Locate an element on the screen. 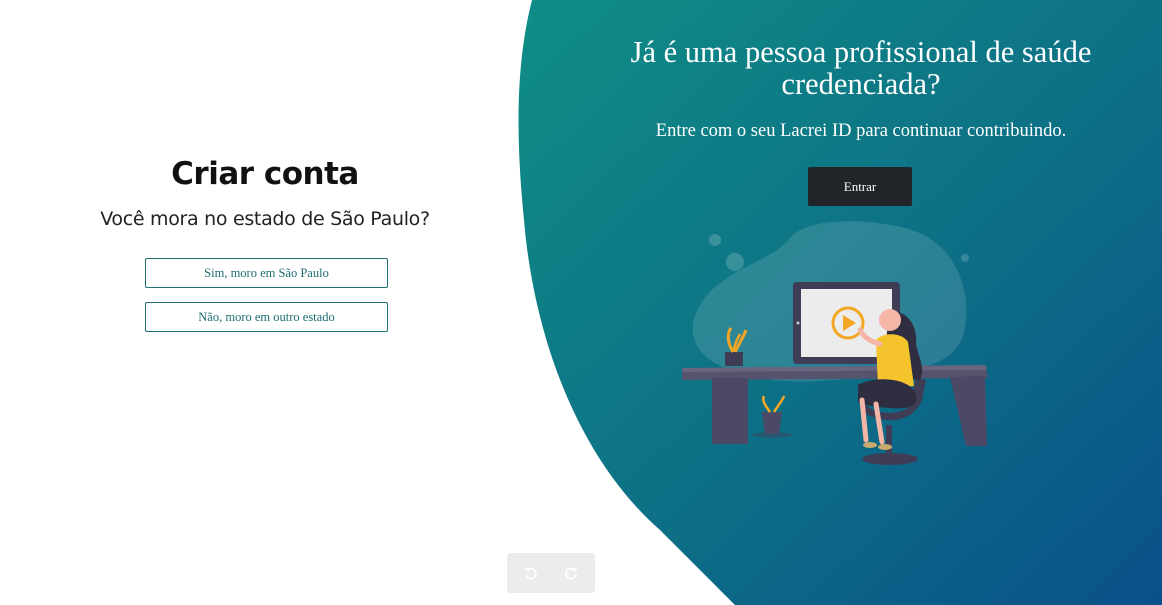 The width and height of the screenshot is (1162, 605). page-title: Criar conta is located at coordinates (265, 174).